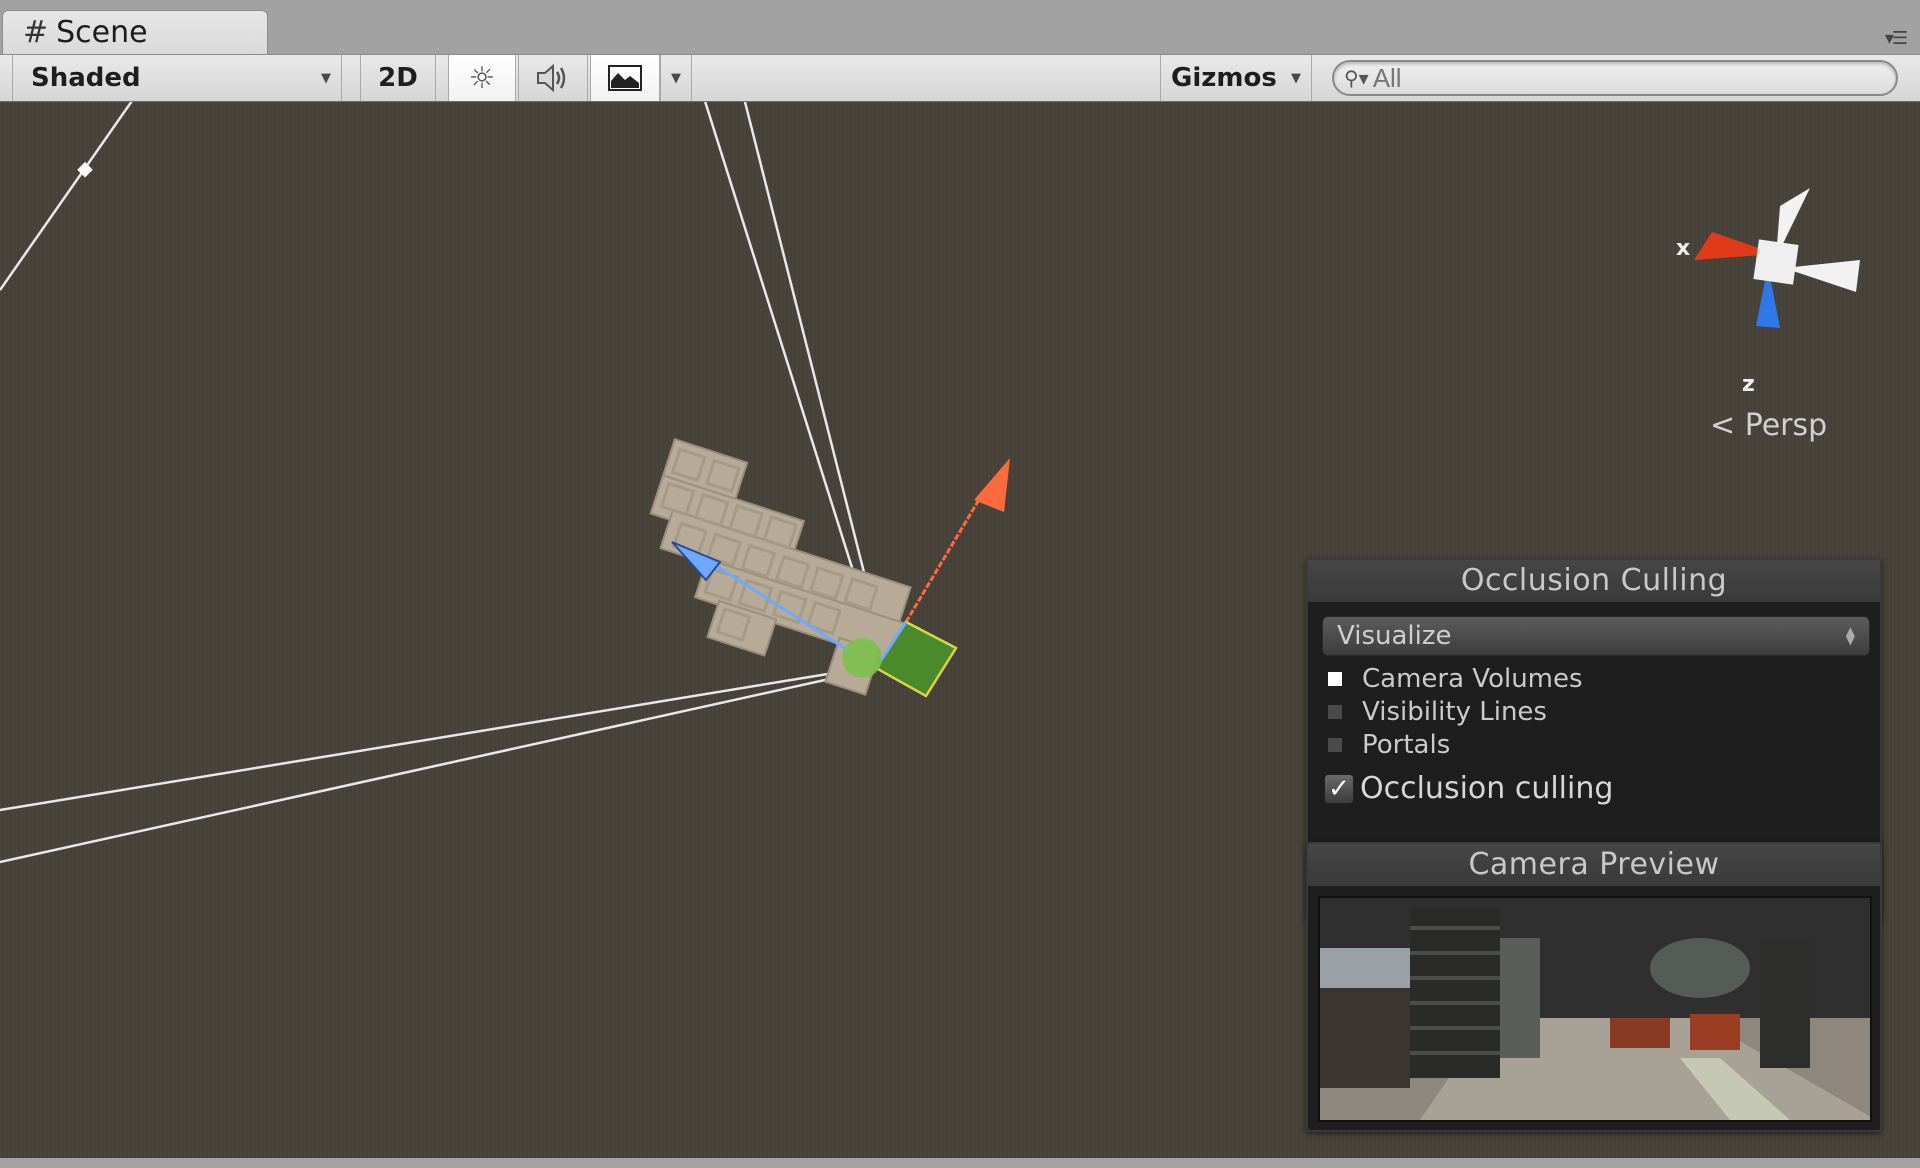  Describe the element at coordinates (943, 560) in the screenshot. I see `up-handle-line` at that location.